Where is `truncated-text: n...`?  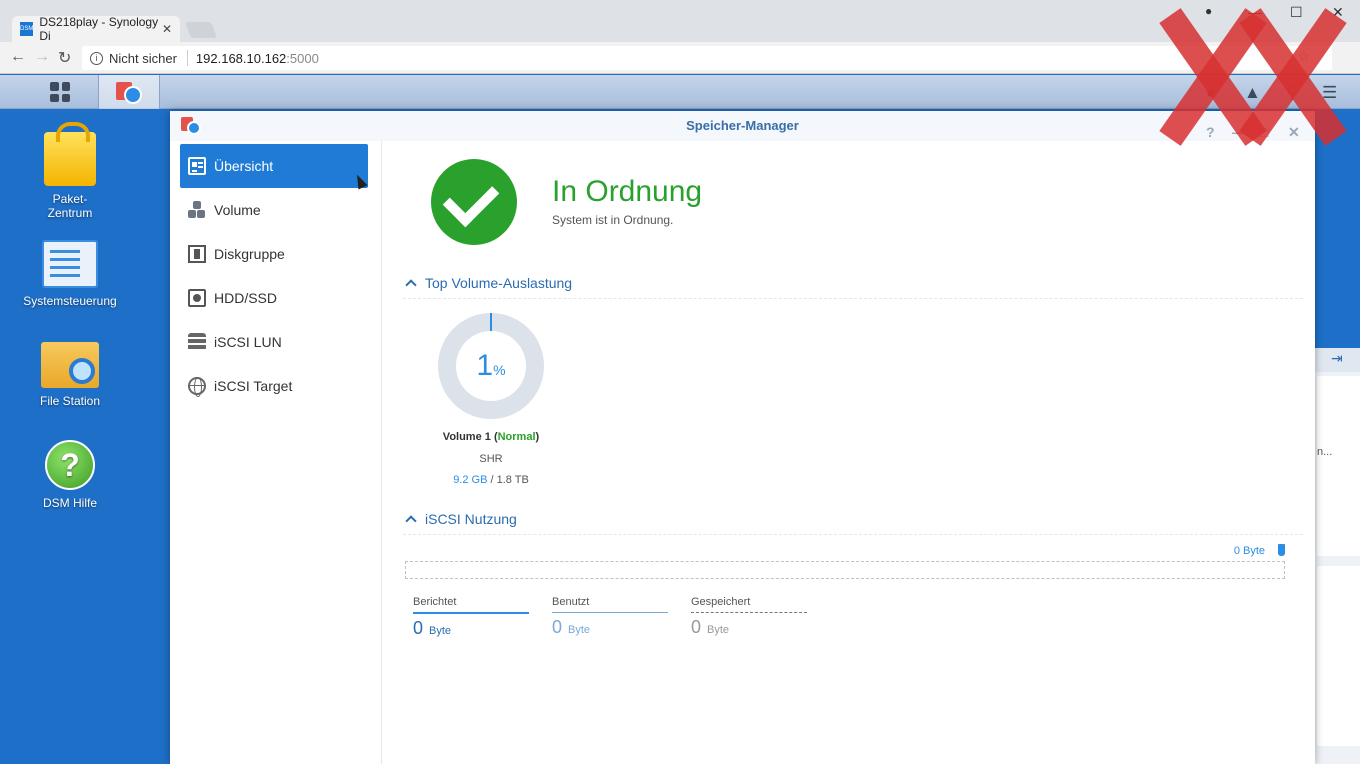
truncated-text: n... is located at coordinates (1325, 452).